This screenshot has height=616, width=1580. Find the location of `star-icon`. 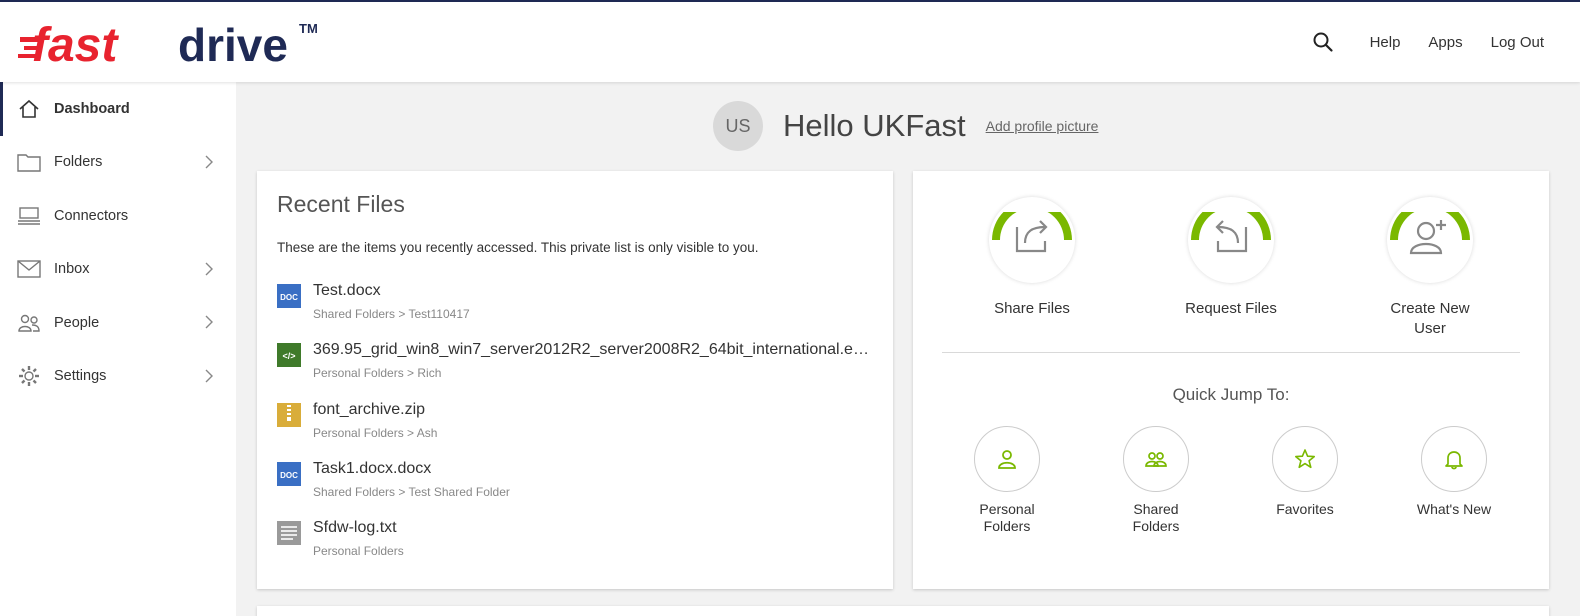

star-icon is located at coordinates (1305, 459).